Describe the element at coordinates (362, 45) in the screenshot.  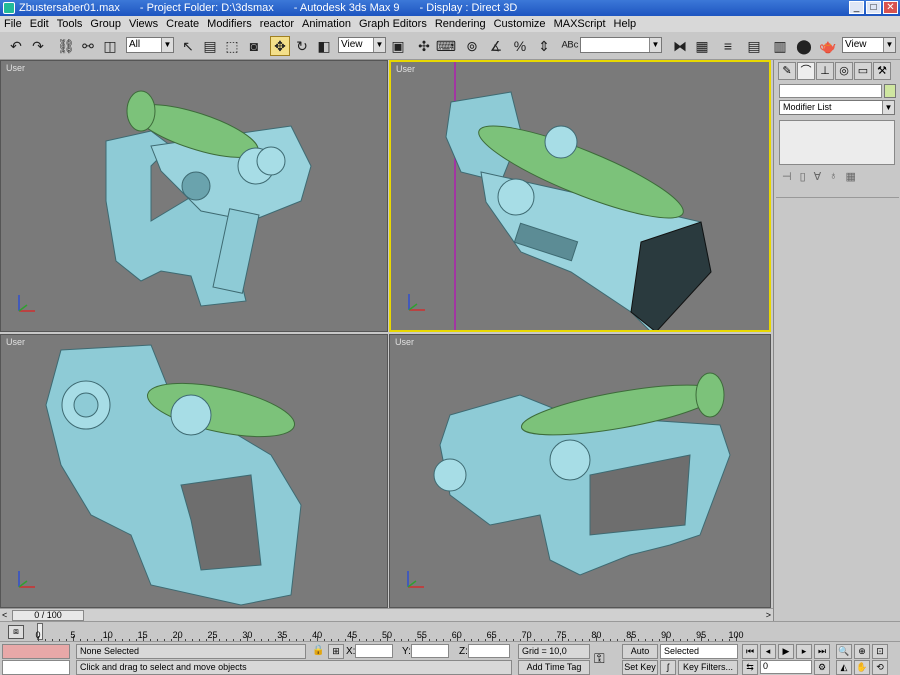
I see `ref-coord-dropdown: View ▼` at that location.